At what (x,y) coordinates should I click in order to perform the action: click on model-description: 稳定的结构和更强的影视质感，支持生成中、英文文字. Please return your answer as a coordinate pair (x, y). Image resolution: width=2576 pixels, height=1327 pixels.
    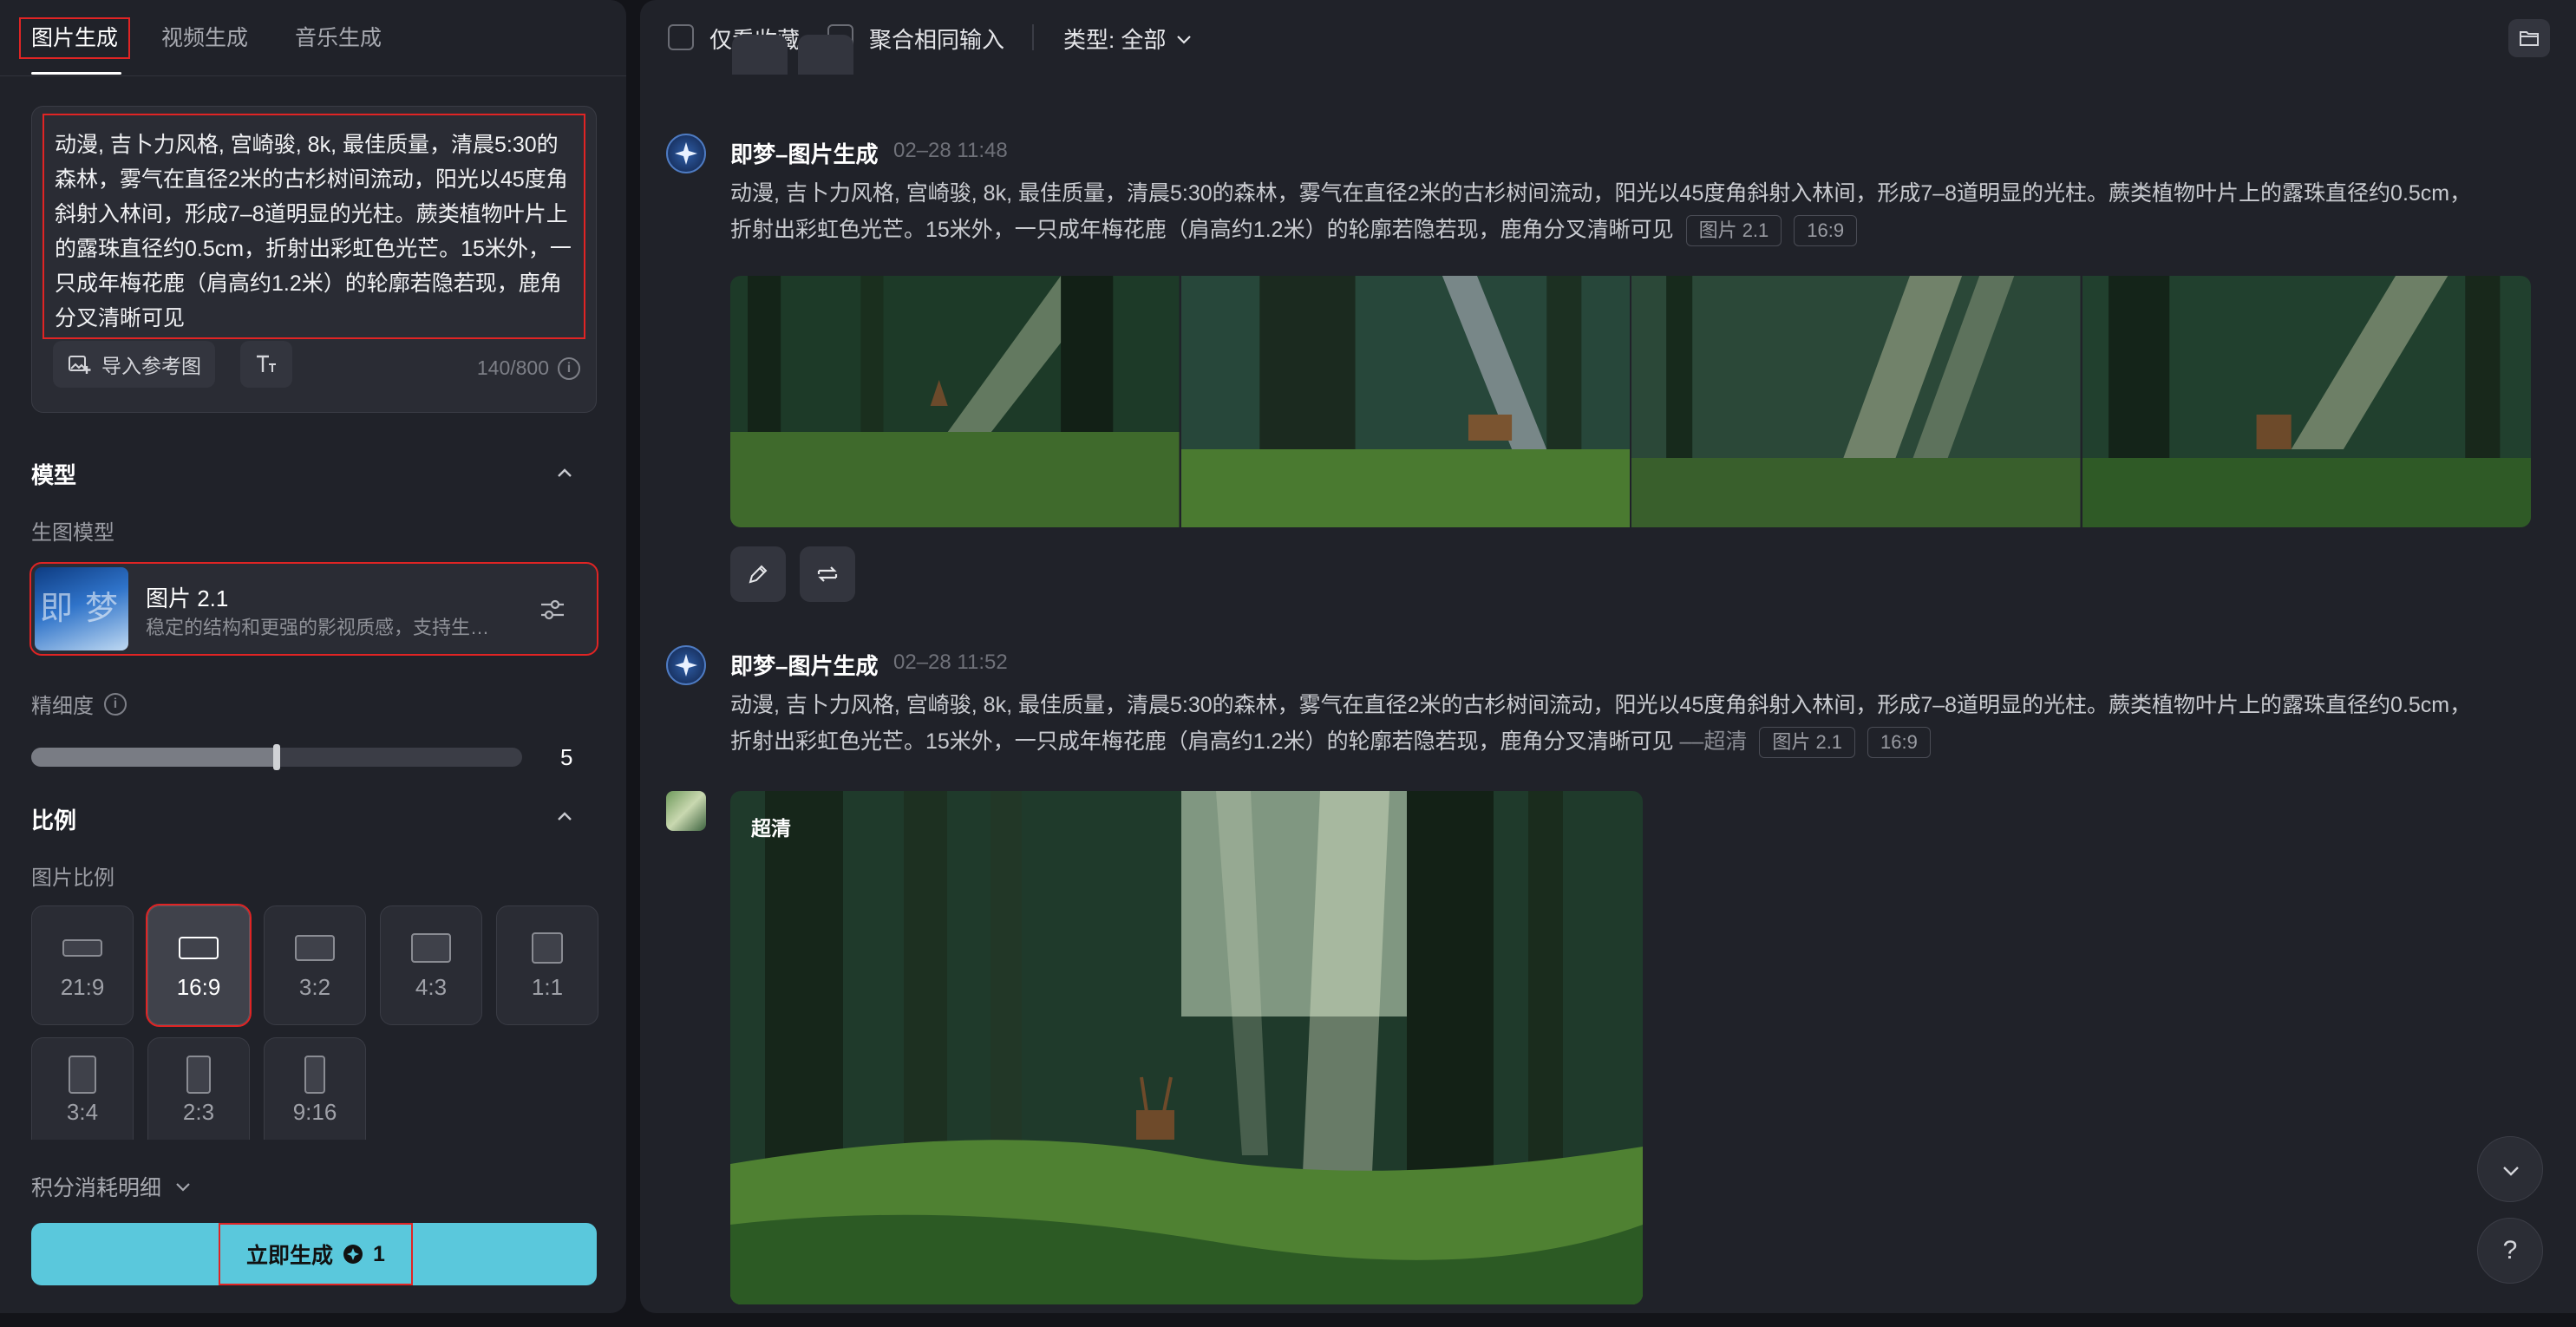
    Looking at the image, I should click on (319, 627).